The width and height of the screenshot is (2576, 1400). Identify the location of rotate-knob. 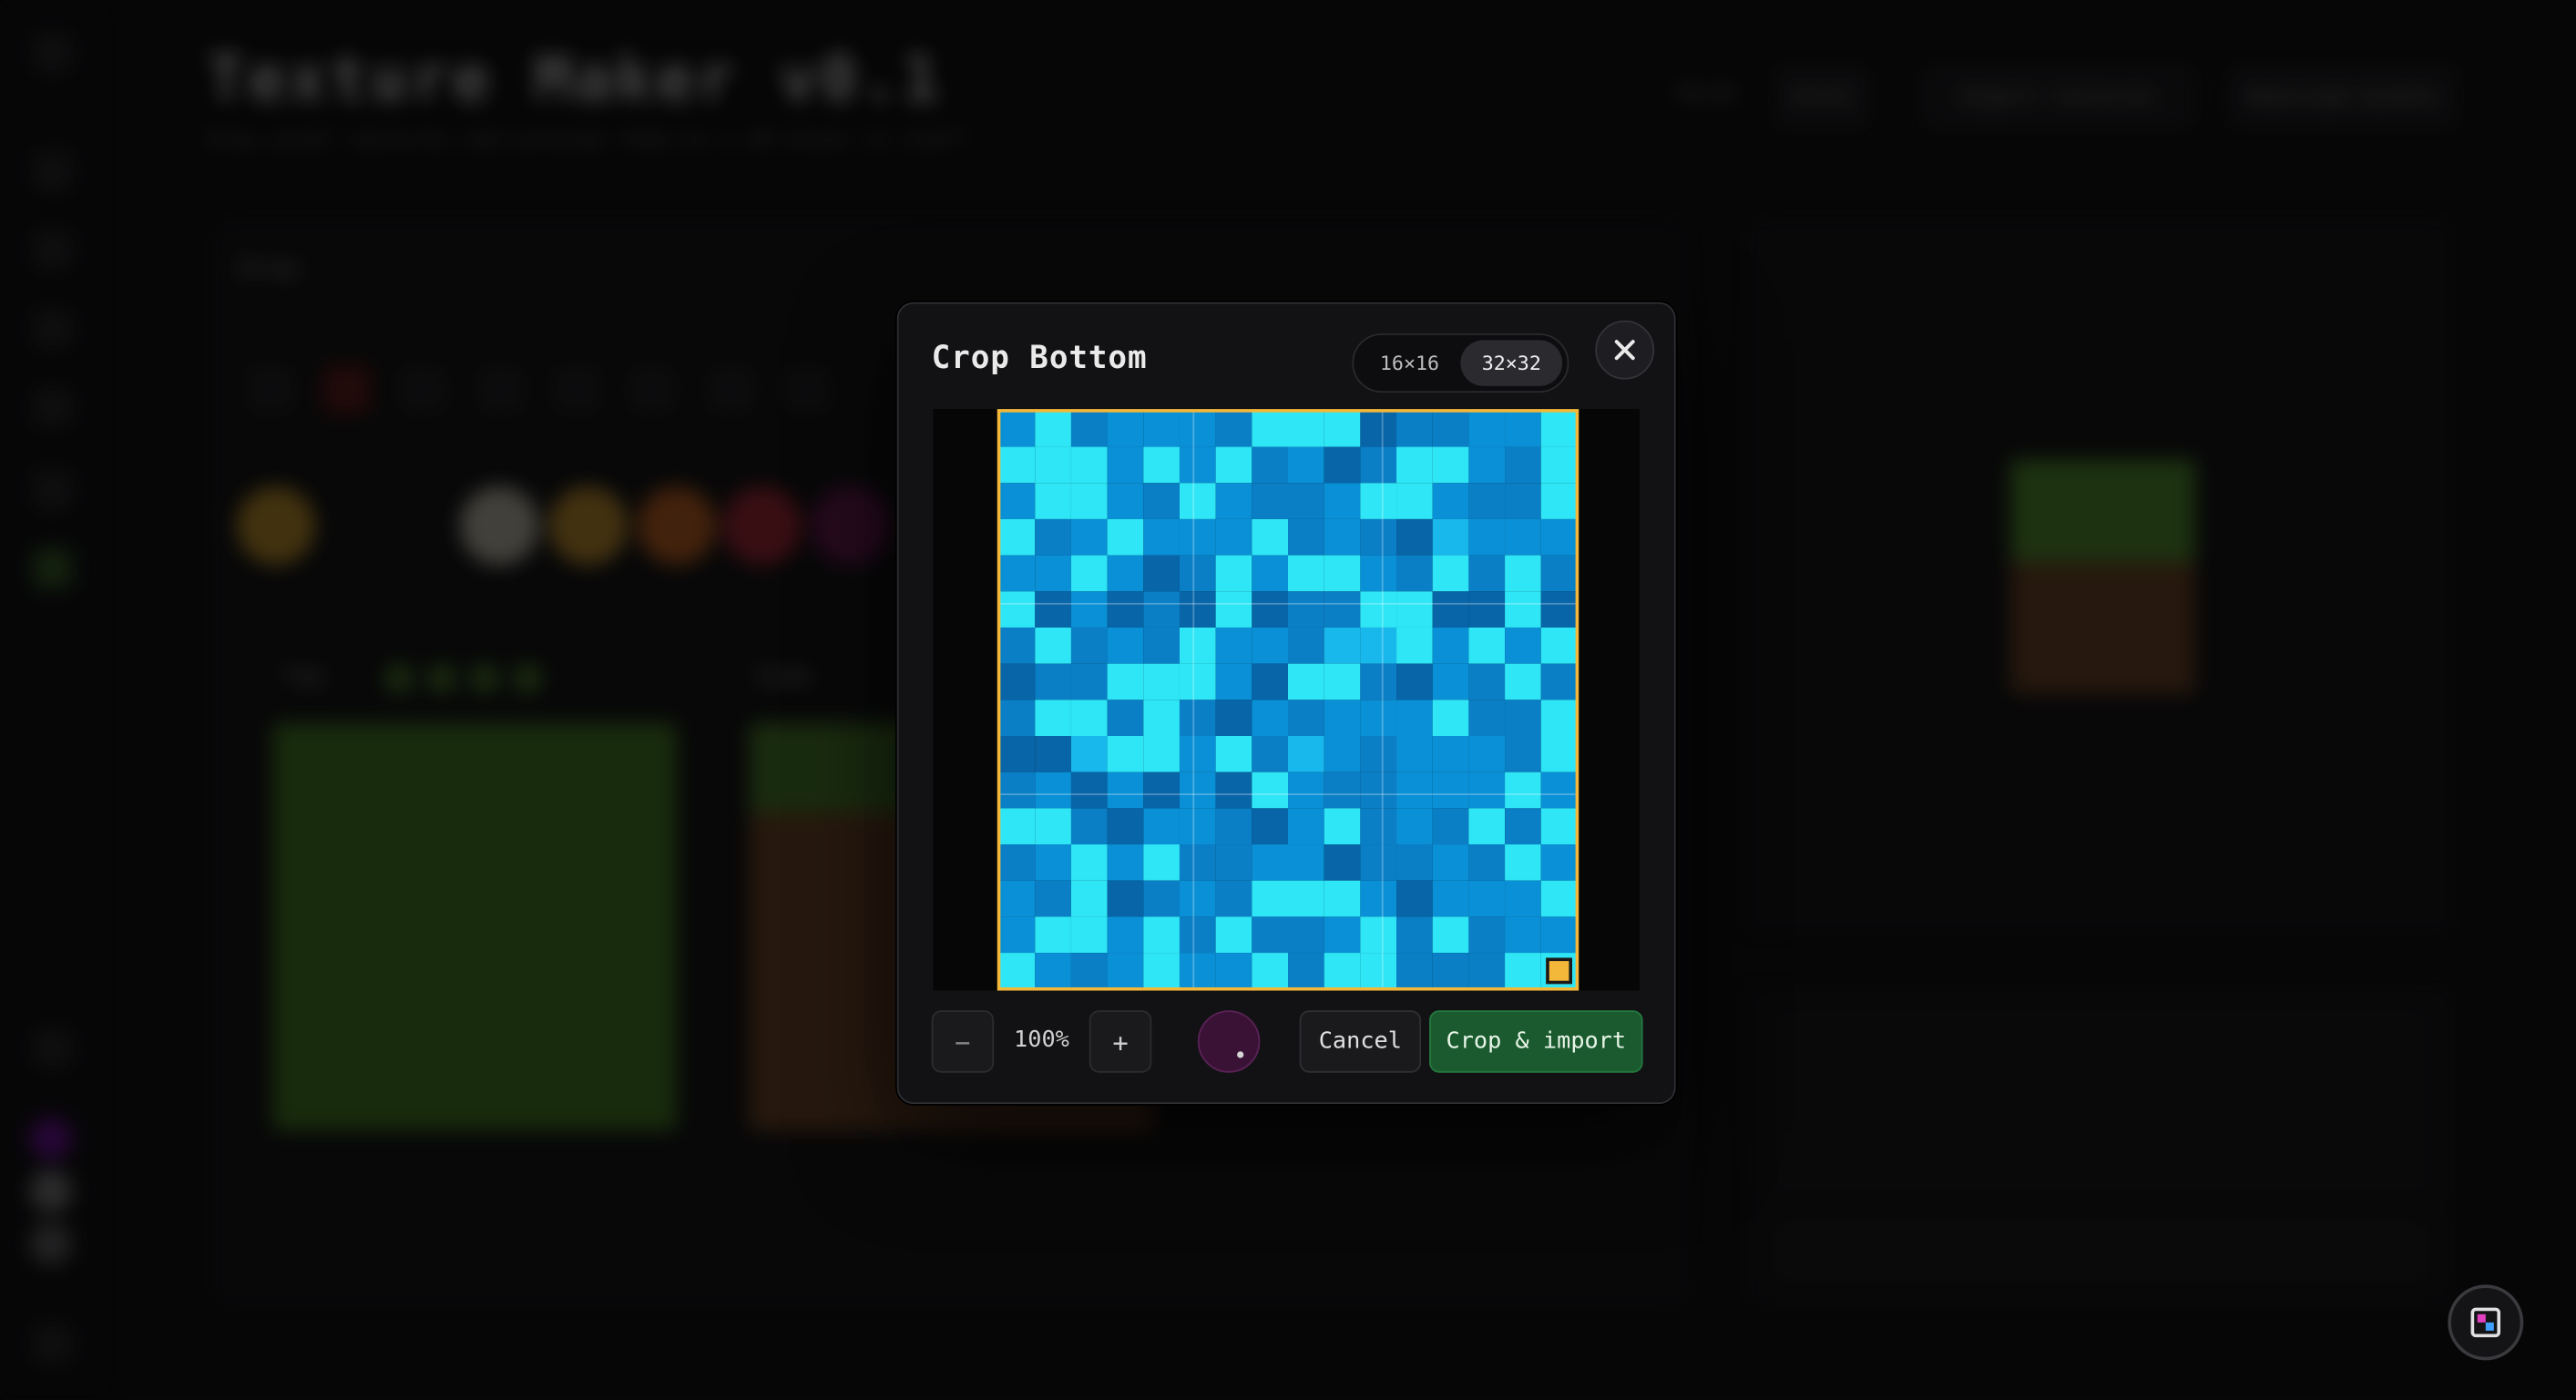
(1229, 1041).